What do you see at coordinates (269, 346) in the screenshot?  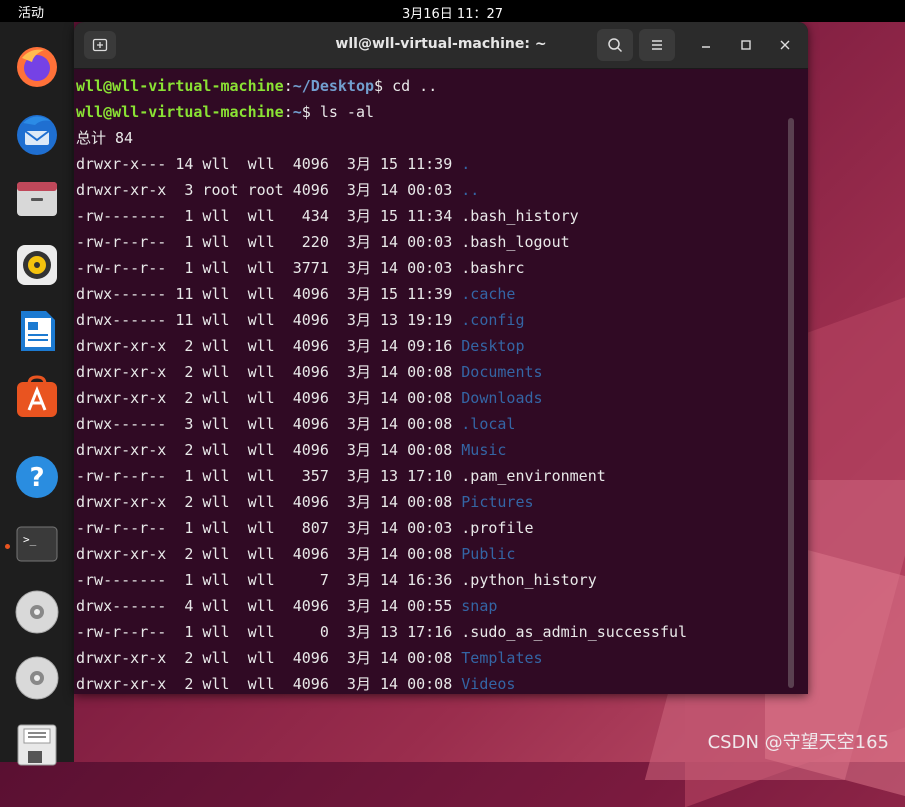 I see `entry-meta: drwxr-xr-x 2 wll wll 4096 3月 14 09:16` at bounding box center [269, 346].